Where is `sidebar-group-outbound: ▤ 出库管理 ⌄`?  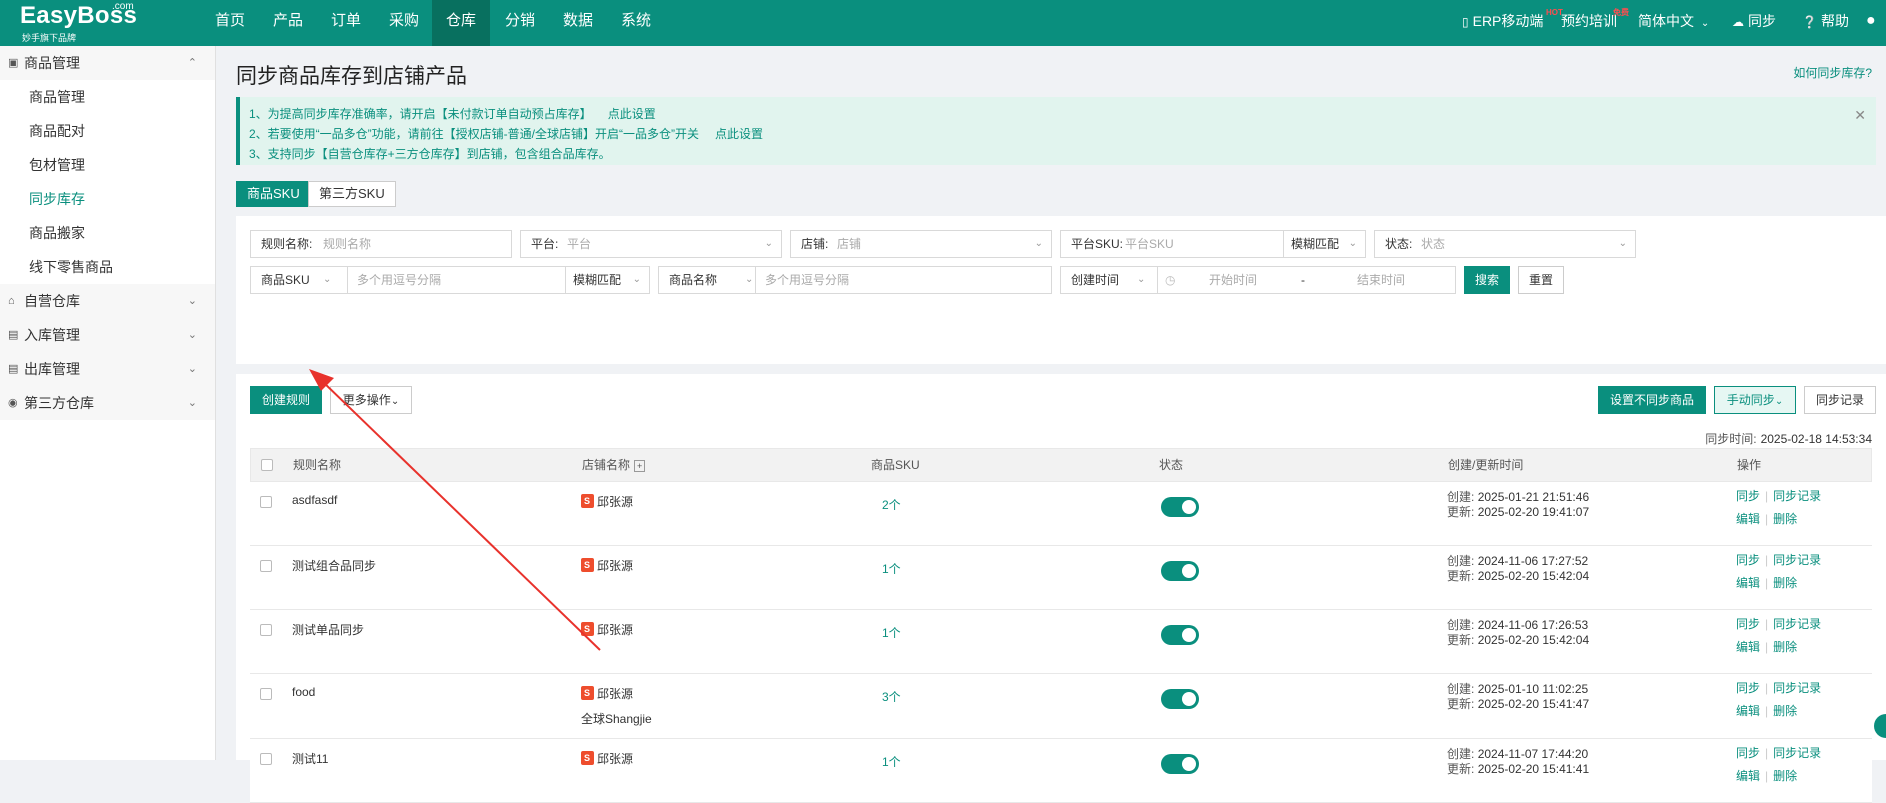
sidebar-group-outbound: ▤ 出库管理 ⌄ is located at coordinates (107, 369).